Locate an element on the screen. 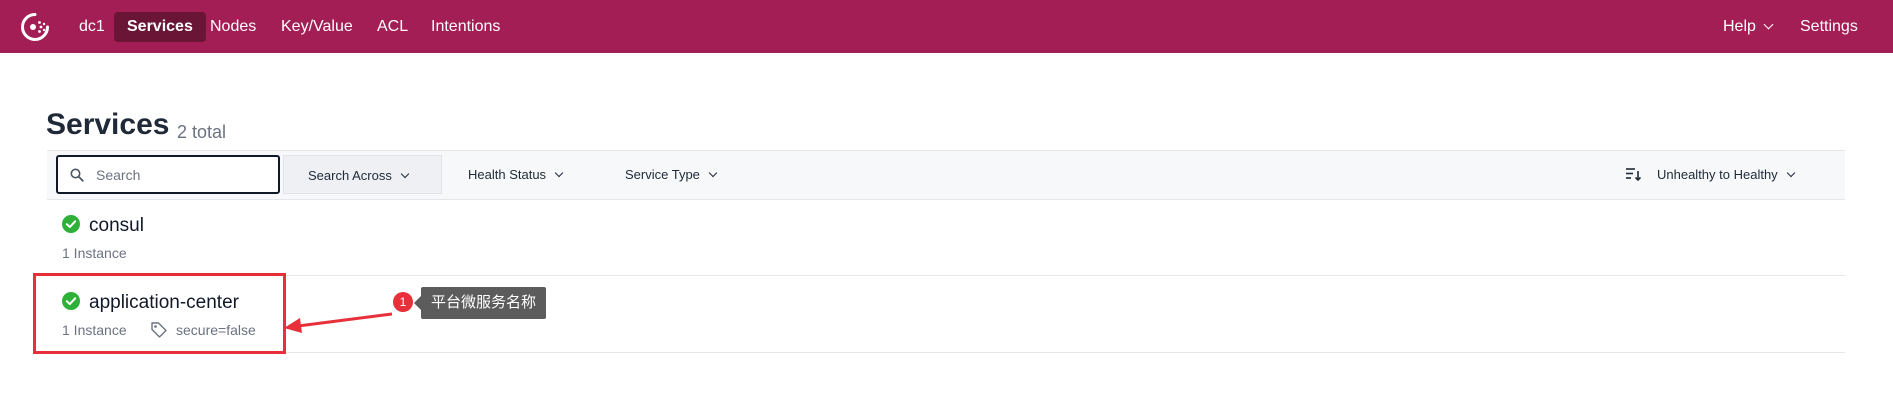  consul-logo-icon is located at coordinates (35, 27).